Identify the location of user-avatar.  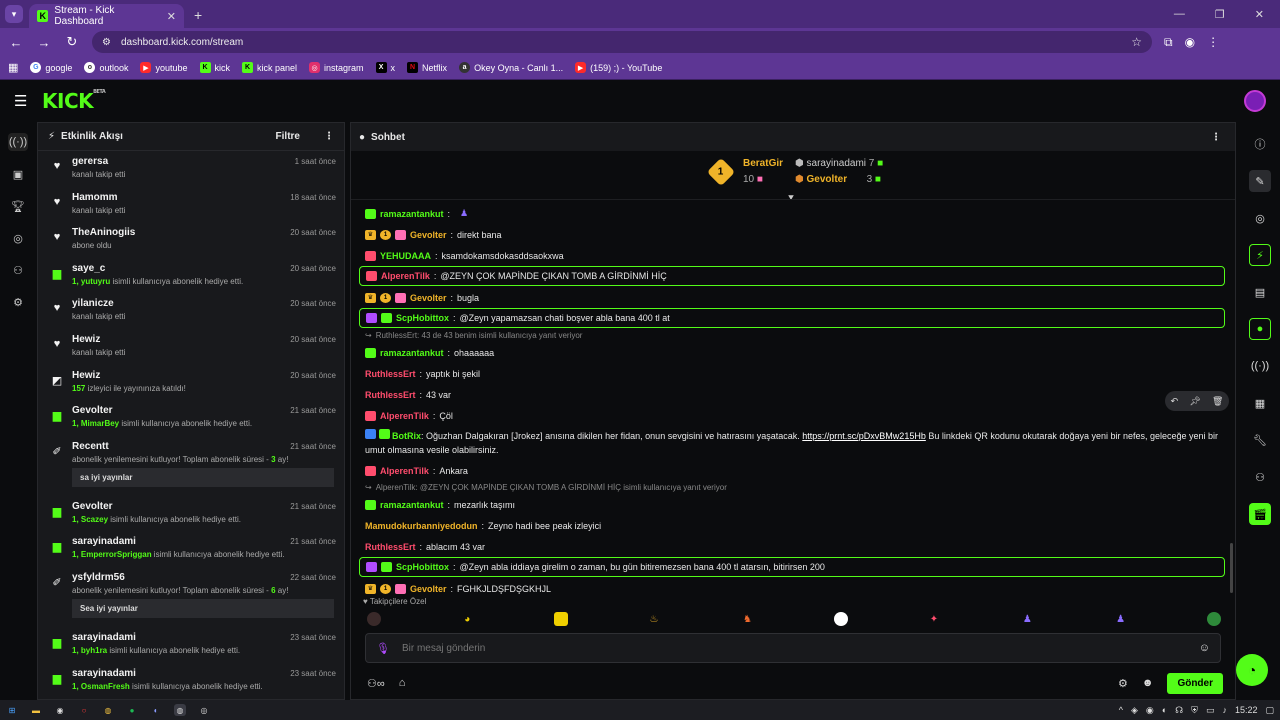
(1255, 101).